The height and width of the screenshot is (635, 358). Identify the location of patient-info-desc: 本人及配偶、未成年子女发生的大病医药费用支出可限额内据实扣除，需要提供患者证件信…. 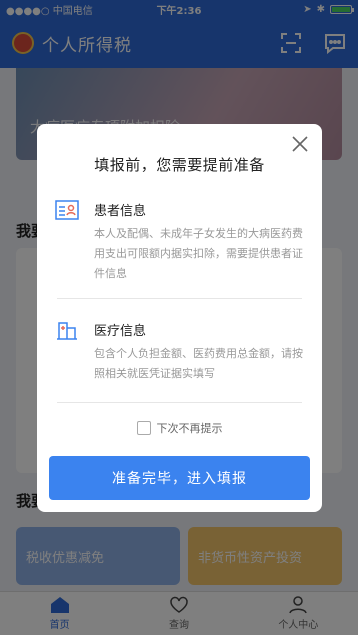
(198, 253).